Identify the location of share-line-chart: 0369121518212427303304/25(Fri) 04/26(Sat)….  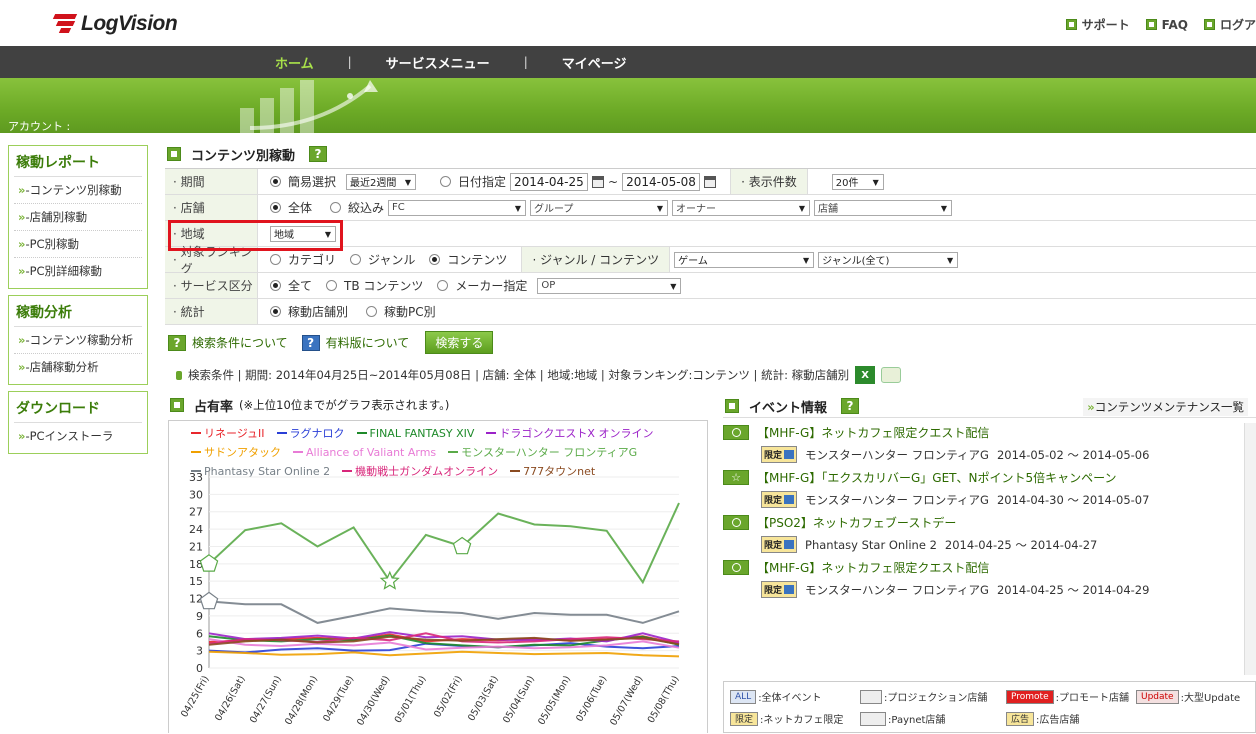
(430, 599).